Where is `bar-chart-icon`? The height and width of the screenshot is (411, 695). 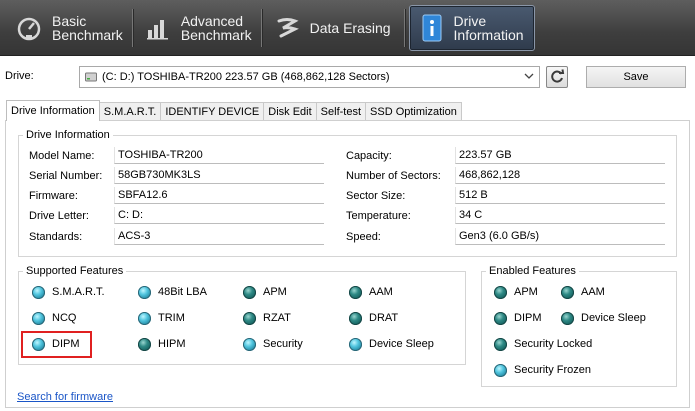 bar-chart-icon is located at coordinates (158, 28).